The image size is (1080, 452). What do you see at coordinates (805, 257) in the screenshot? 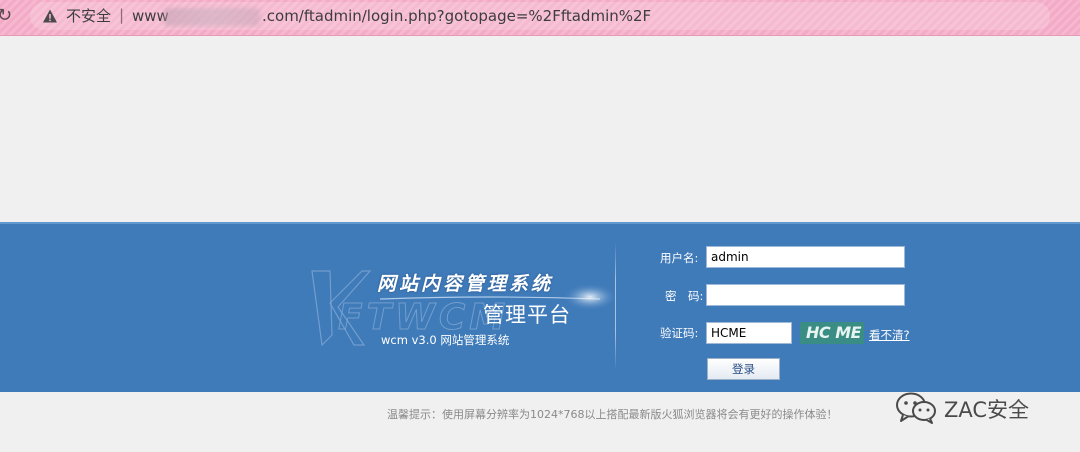
I see `username-input` at bounding box center [805, 257].